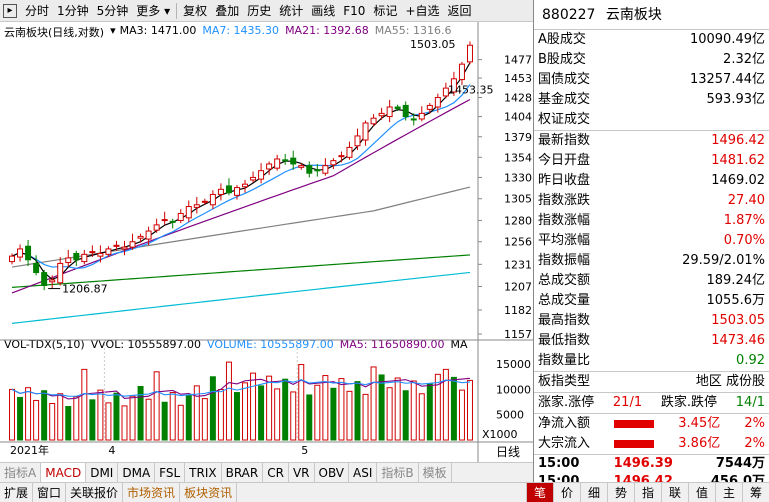  I want to click on tab-asi: ASI, so click(363, 472).